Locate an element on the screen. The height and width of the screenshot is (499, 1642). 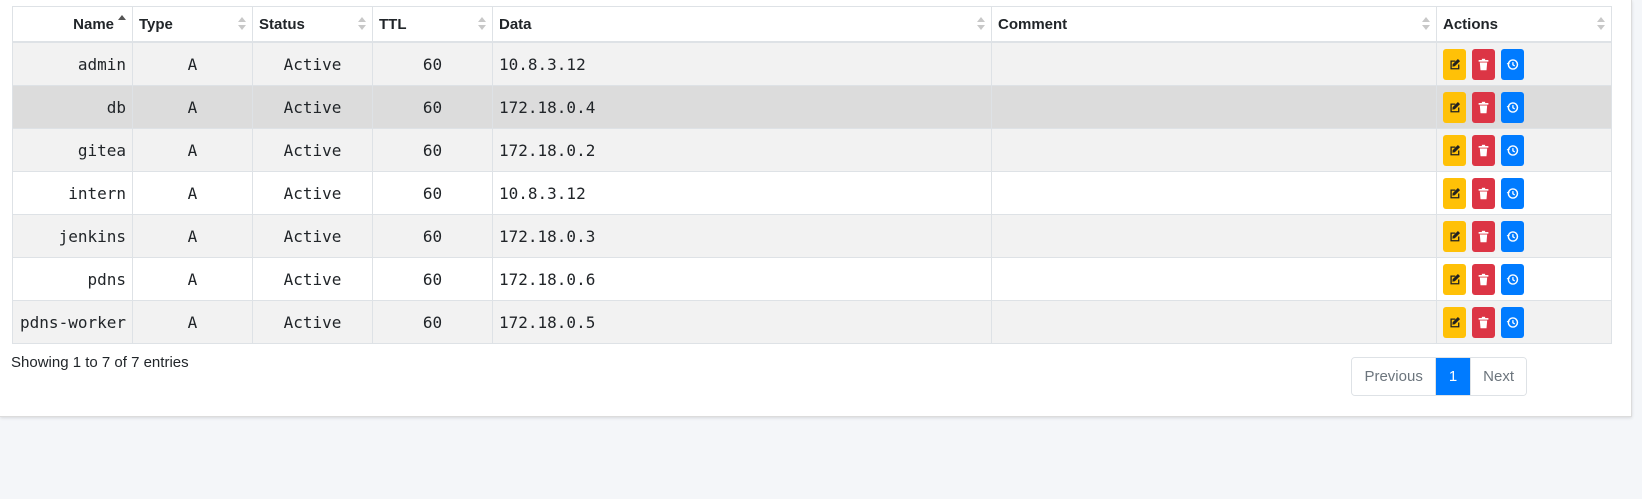
column-header-actions: Actions is located at coordinates (1524, 24).